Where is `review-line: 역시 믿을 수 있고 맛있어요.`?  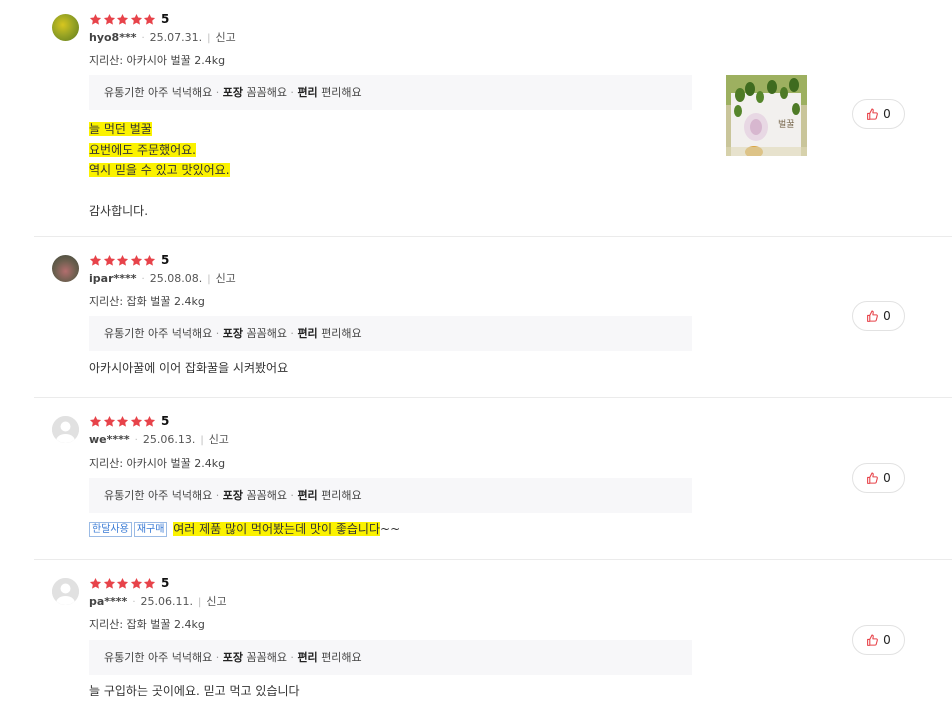 review-line: 역시 믿을 수 있고 맛있어요. is located at coordinates (159, 170).